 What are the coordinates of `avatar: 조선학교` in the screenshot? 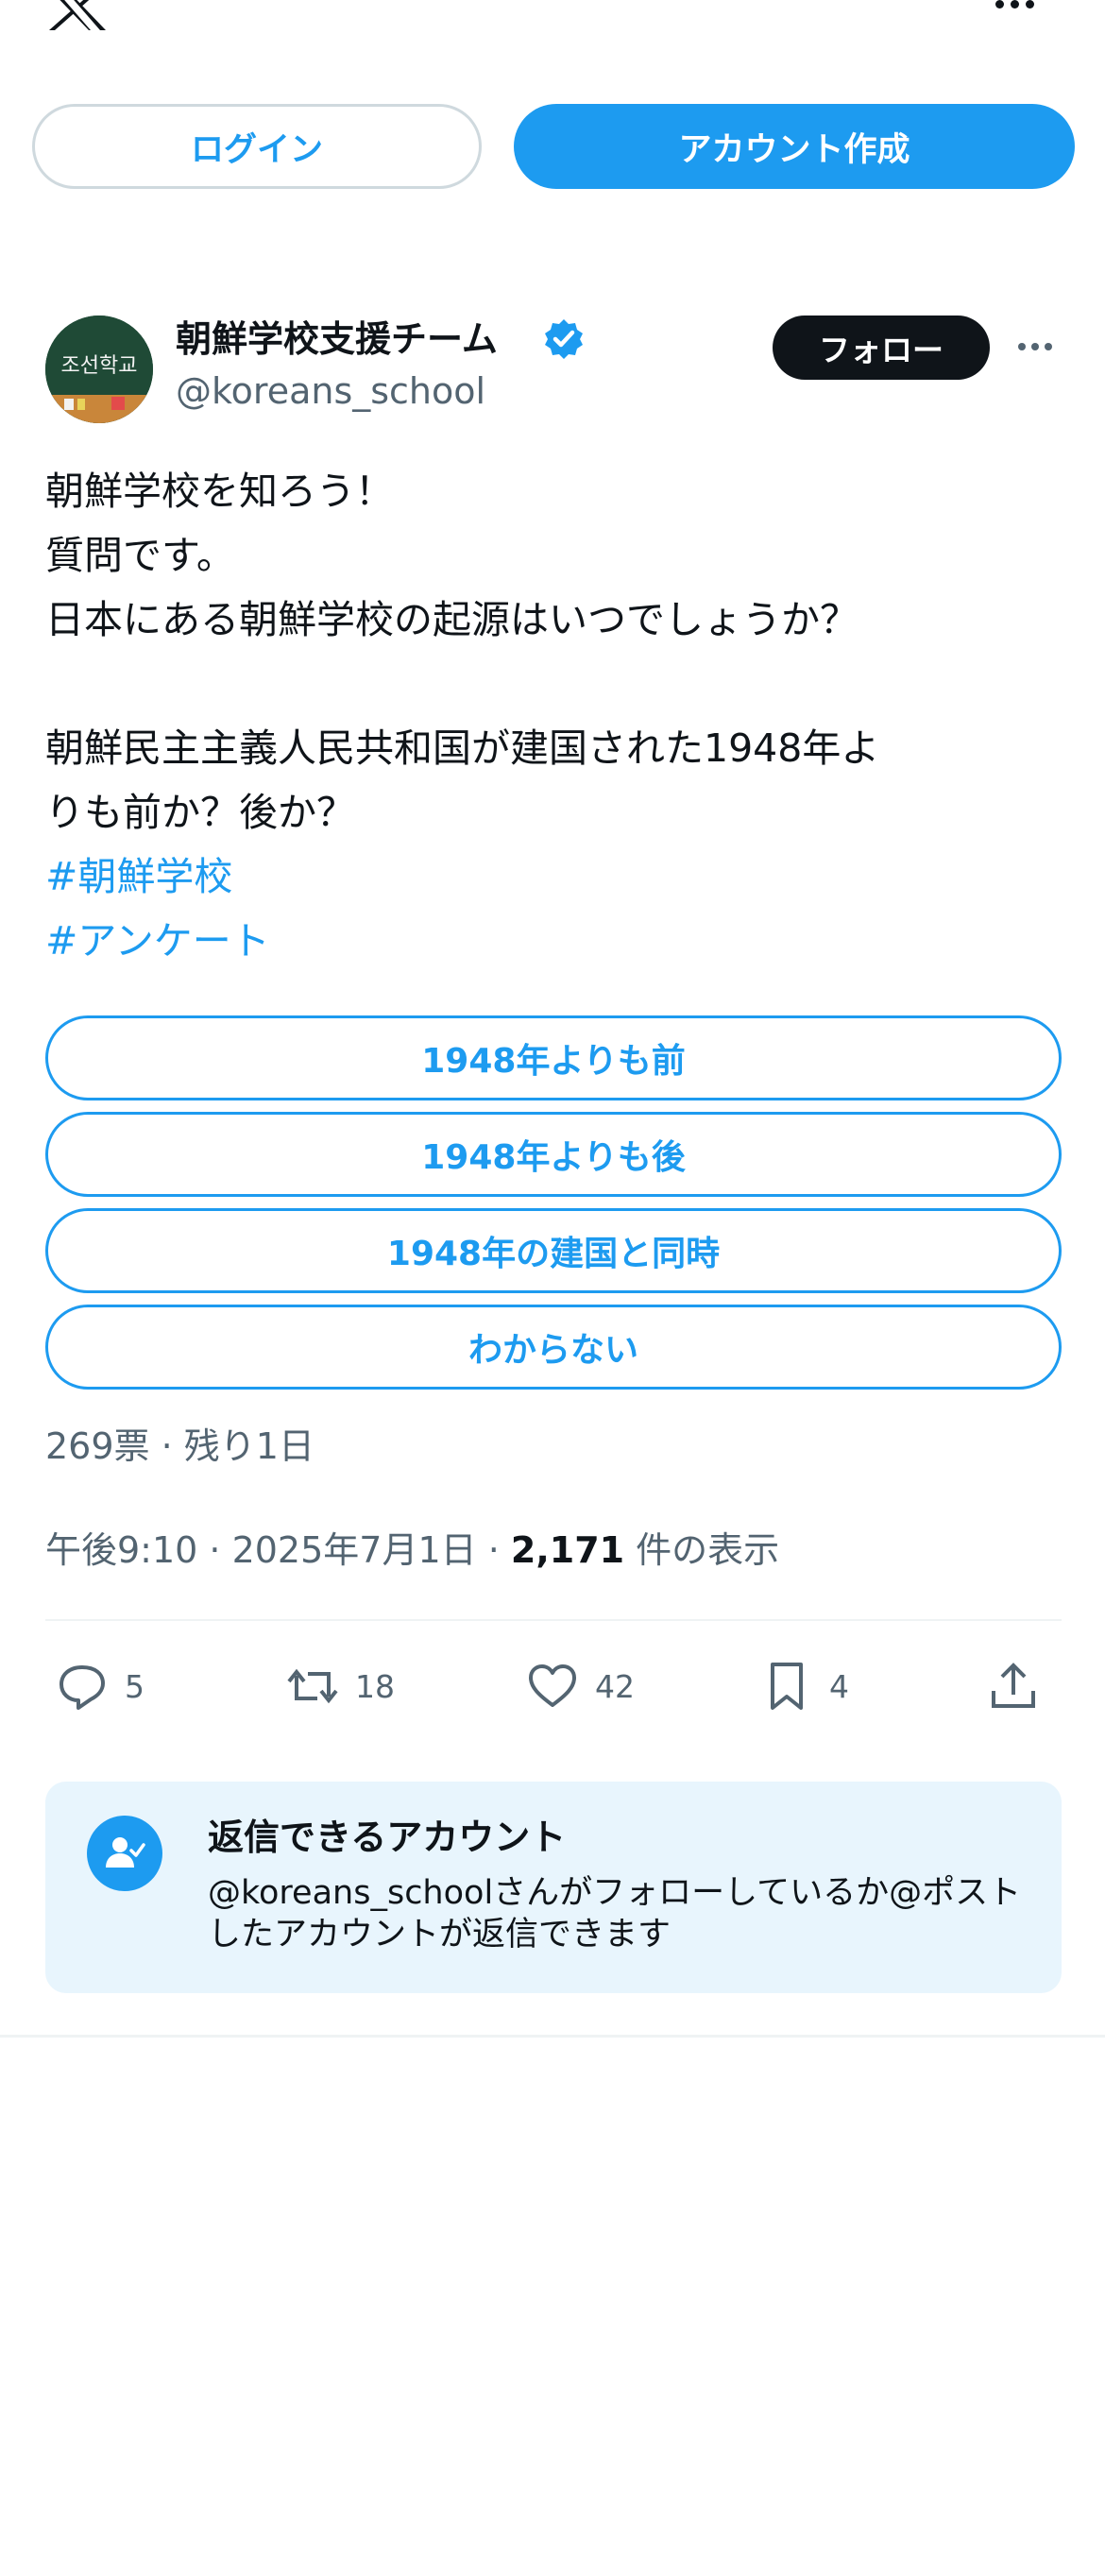 It's located at (99, 370).